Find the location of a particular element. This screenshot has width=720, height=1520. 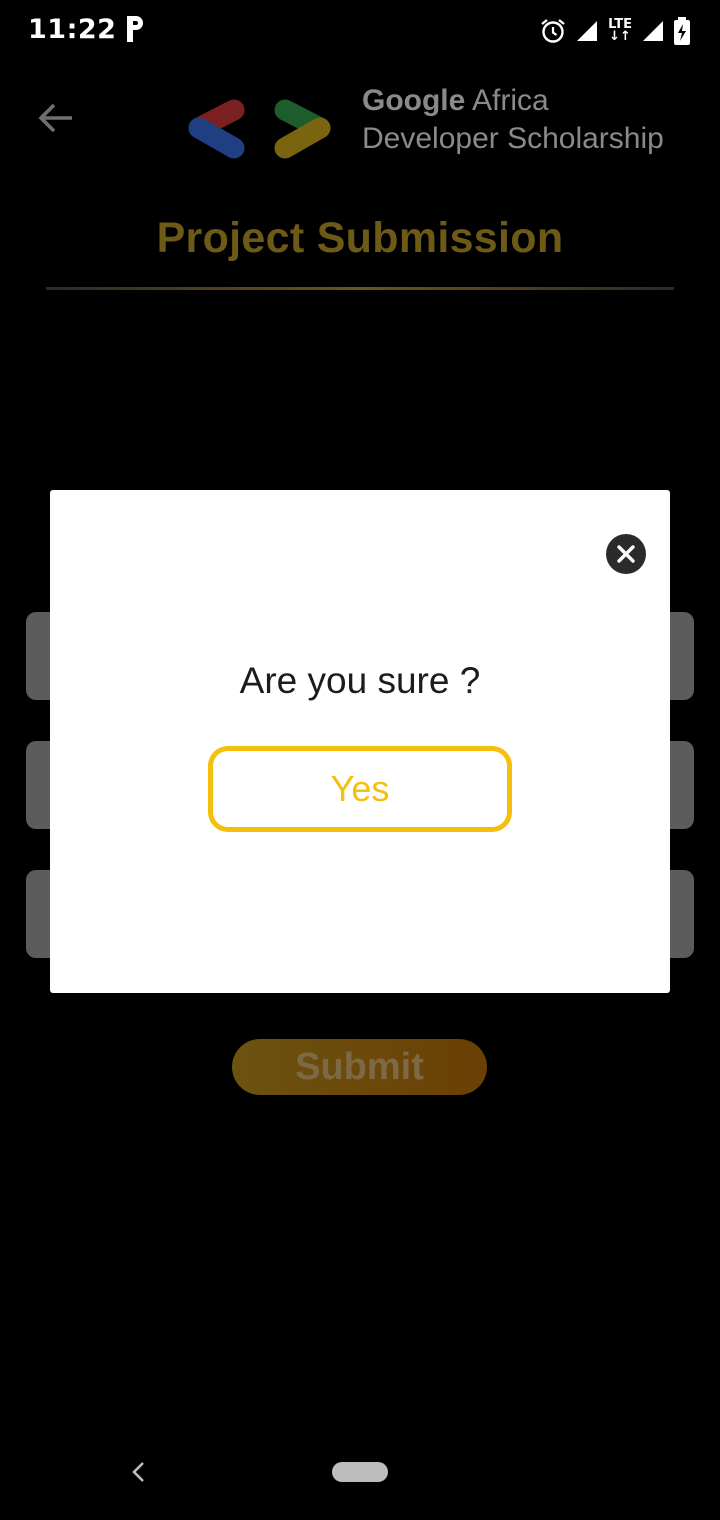

status-time: 11:22 is located at coordinates (72, 29).